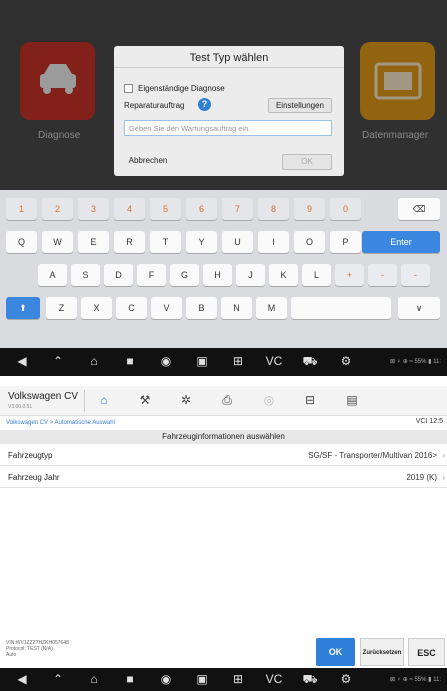 The height and width of the screenshot is (691, 447). What do you see at coordinates (271, 308) in the screenshot?
I see `key-m: M` at bounding box center [271, 308].